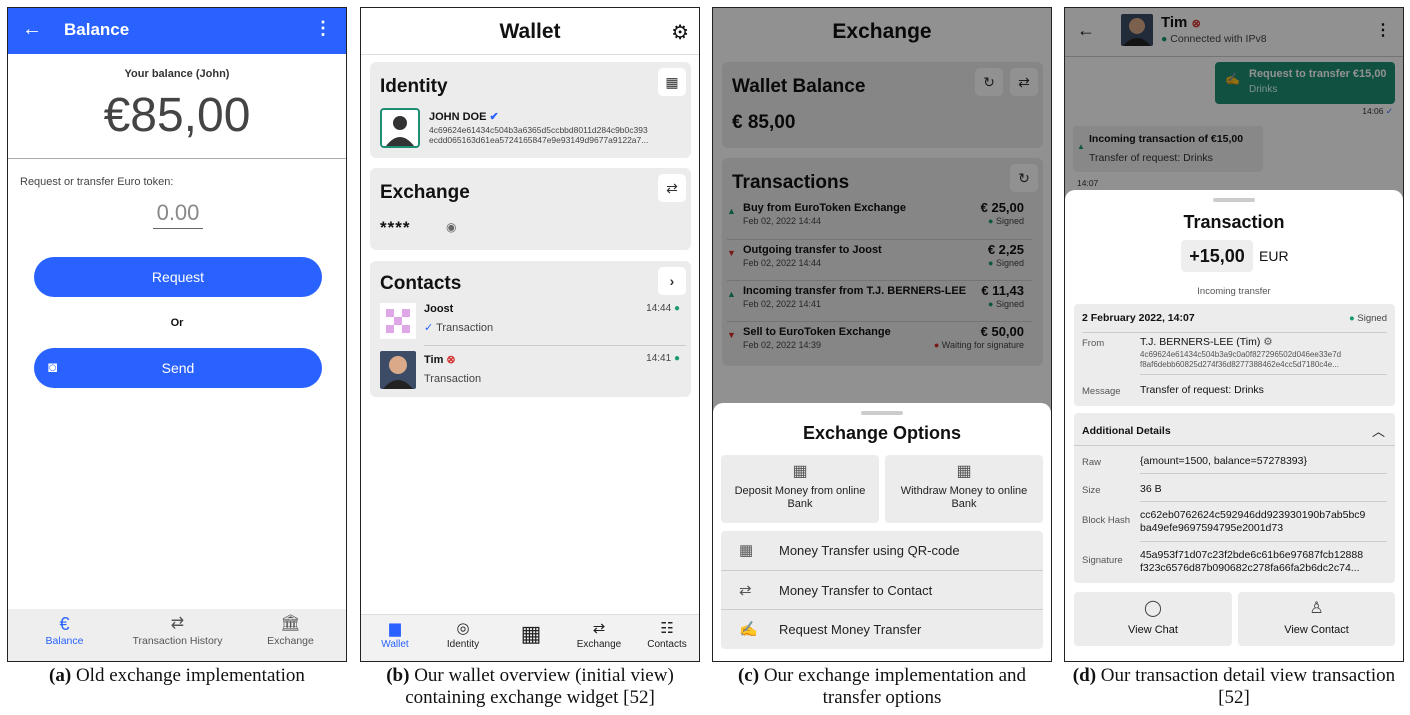 The height and width of the screenshot is (715, 1410). I want to click on deposit-option: ▦ Deposit Money from online Bank, so click(800, 489).